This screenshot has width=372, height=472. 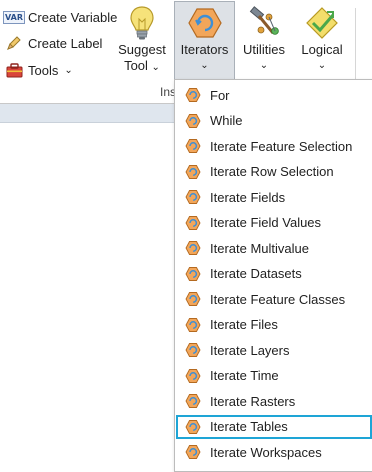 I want to click on menu-item-iterate-workspaces: Iterate Workspaces, so click(x=274, y=452).